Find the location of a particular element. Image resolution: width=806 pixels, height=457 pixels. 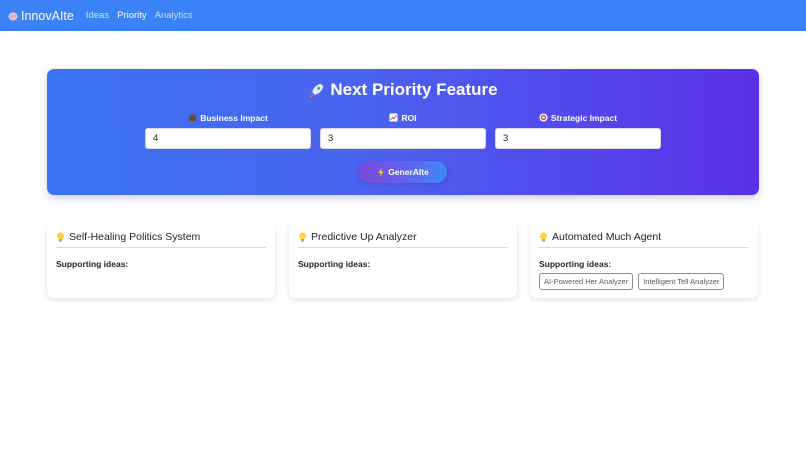

supporting-idea-tag: Intelligent Tell Analyzer is located at coordinates (681, 281).